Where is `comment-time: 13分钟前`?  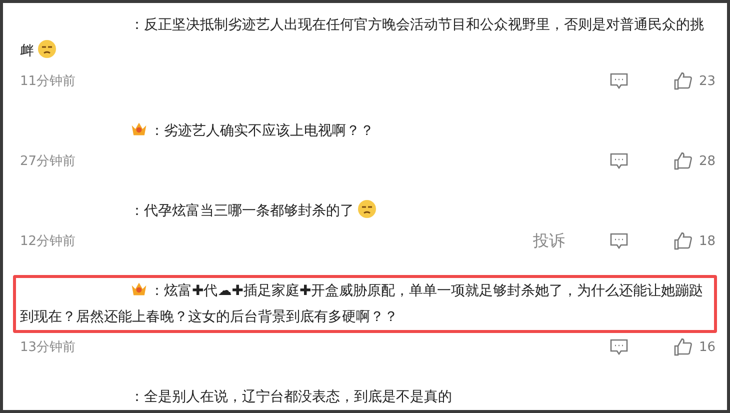 comment-time: 13分钟前 is located at coordinates (48, 347).